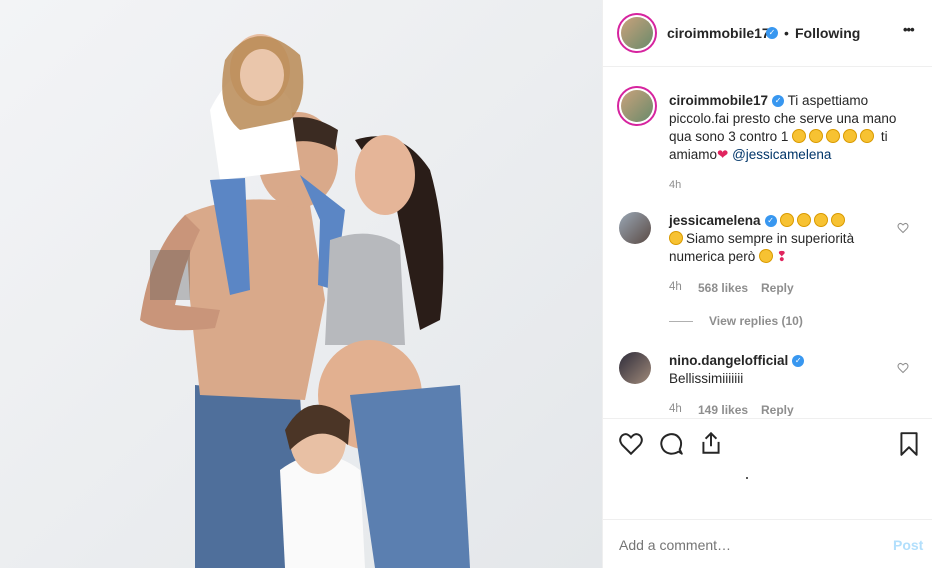 This screenshot has height=568, width=932. Describe the element at coordinates (715, 220) in the screenshot. I see `comment-username: jessicamelena` at that location.